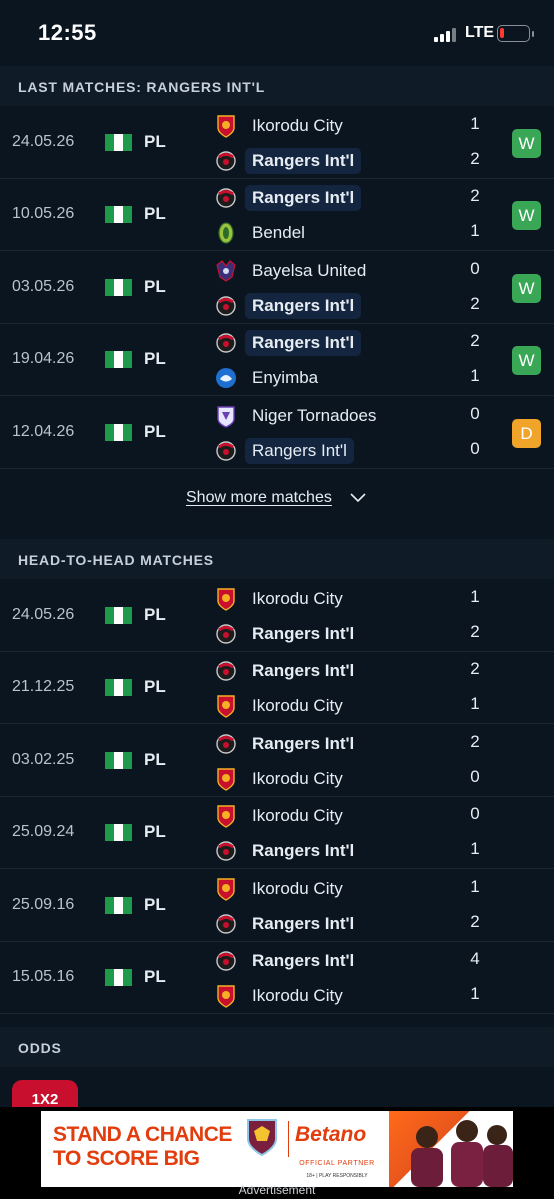 This screenshot has width=554, height=1199. Describe the element at coordinates (226, 233) in the screenshot. I see `bendel-crest-icon` at that location.